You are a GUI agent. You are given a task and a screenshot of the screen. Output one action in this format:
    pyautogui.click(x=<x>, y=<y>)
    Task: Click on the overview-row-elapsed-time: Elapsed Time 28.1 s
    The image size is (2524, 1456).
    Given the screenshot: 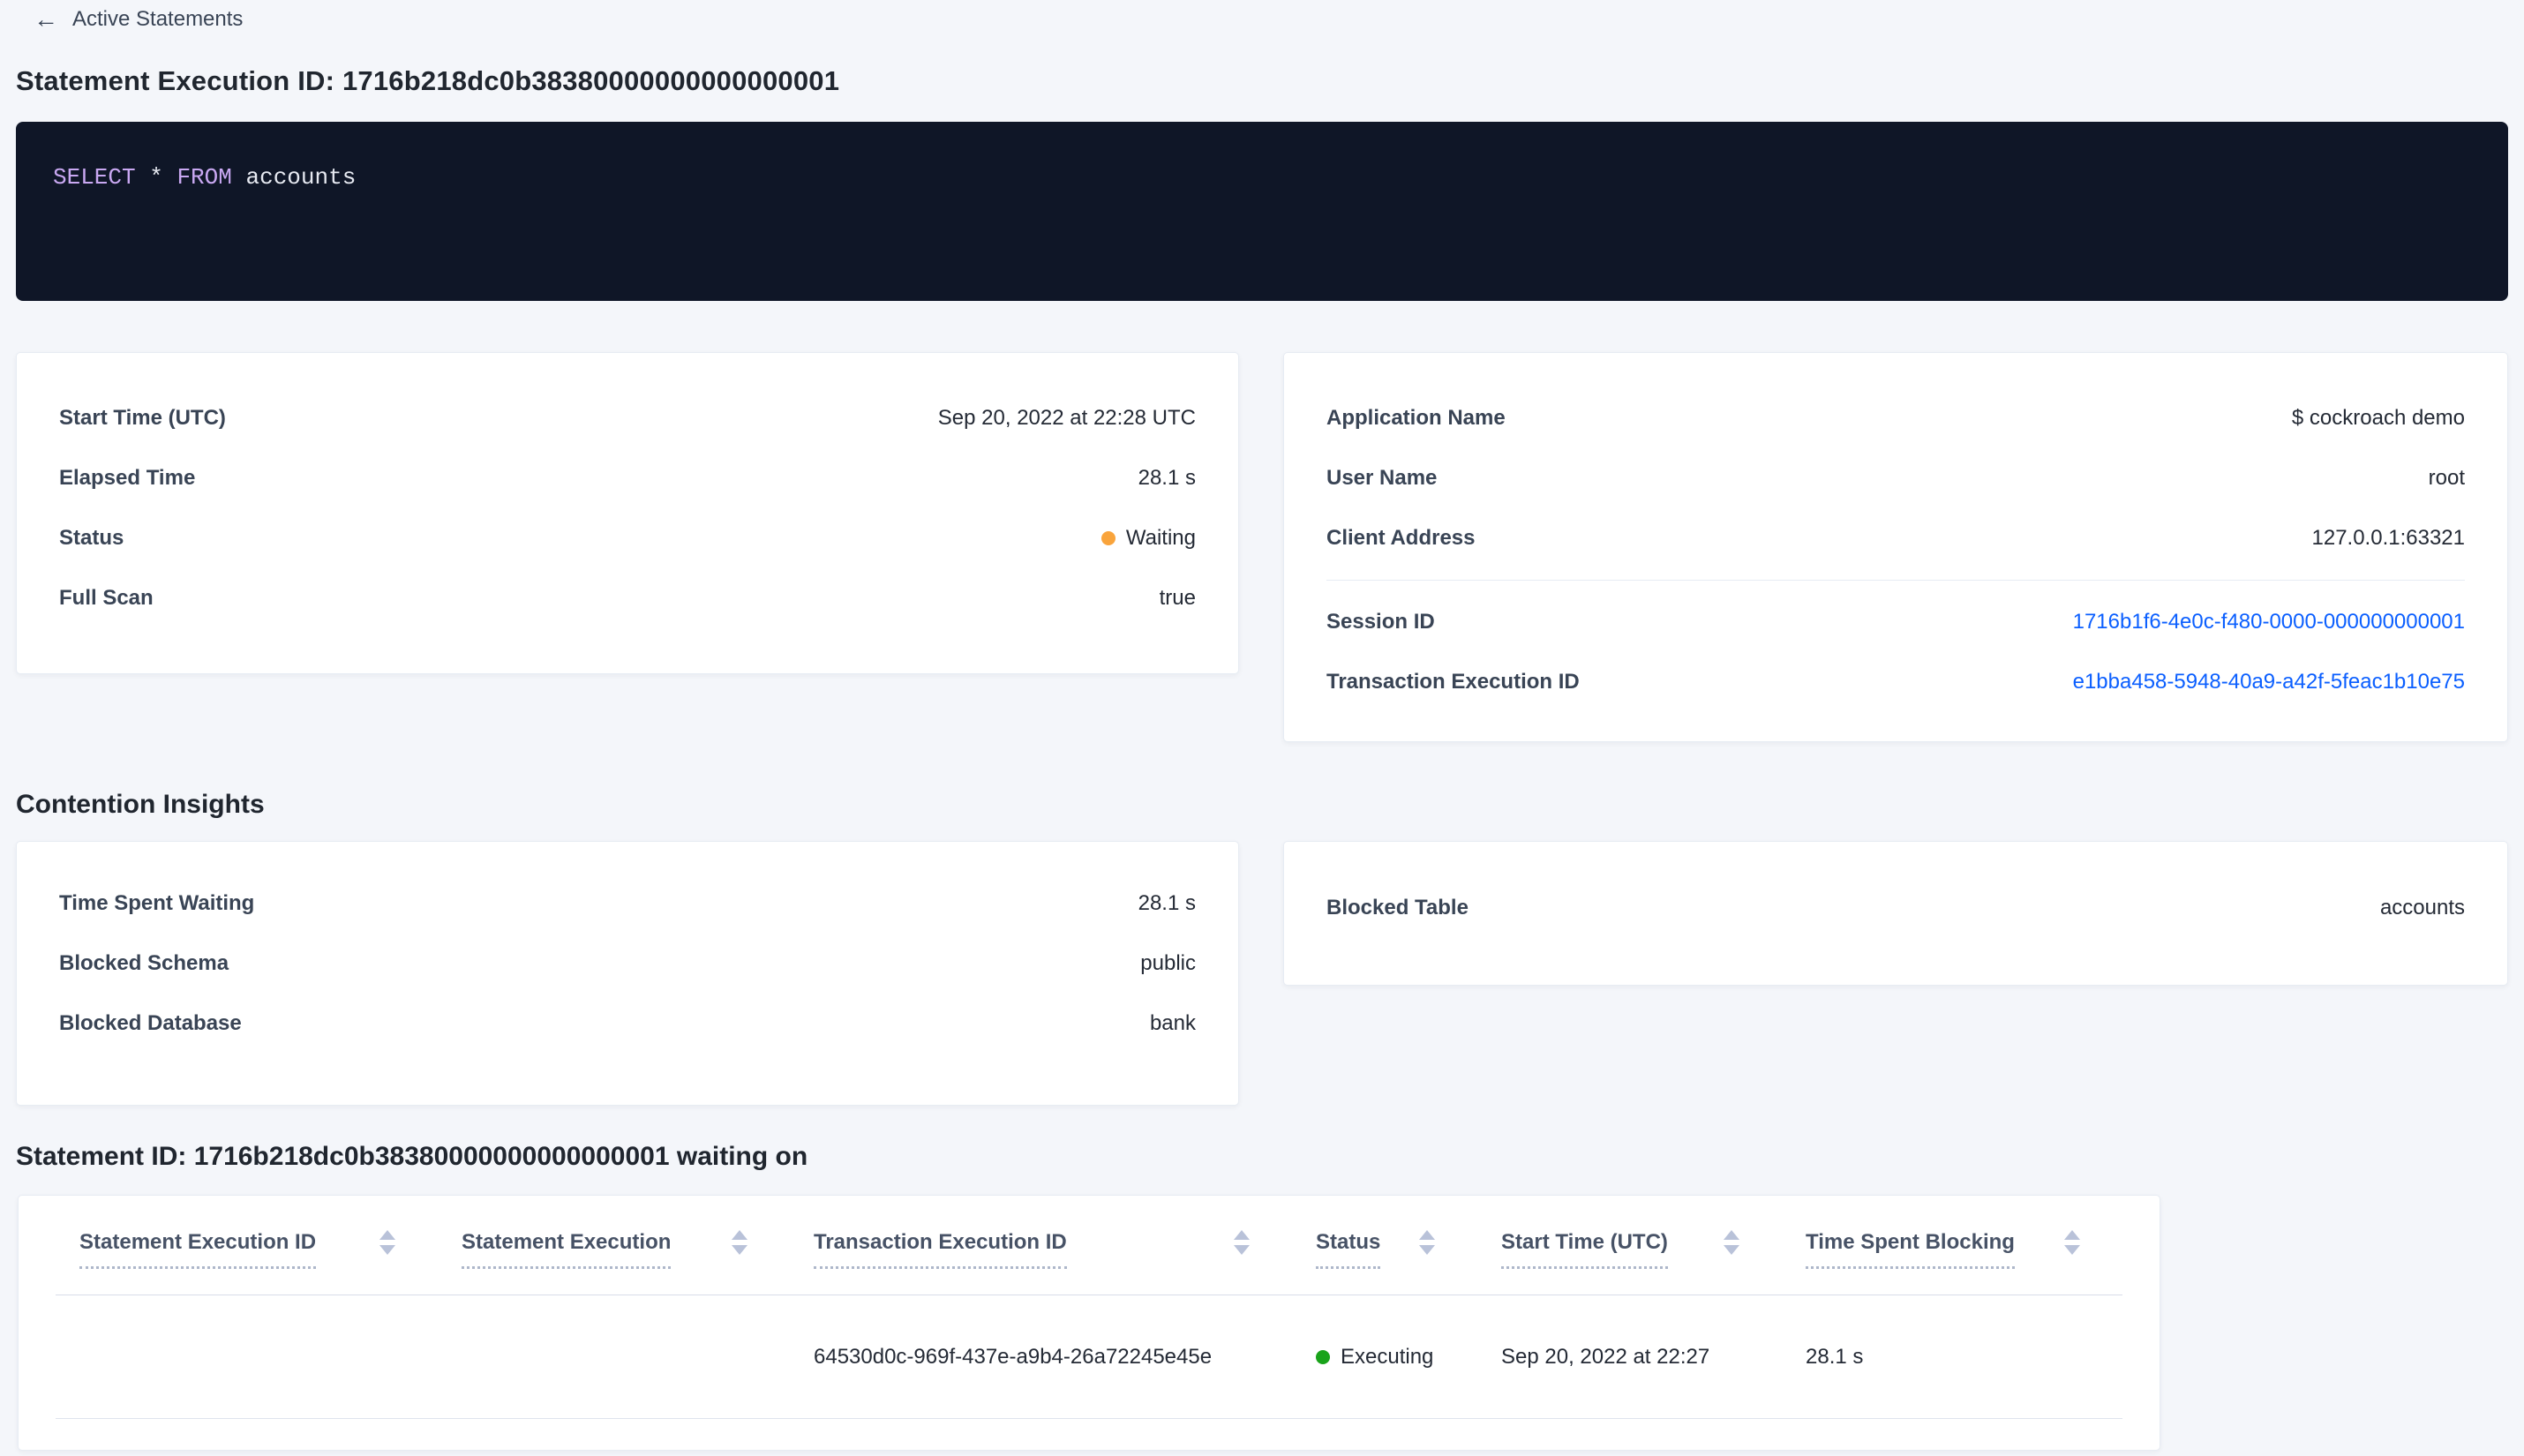 What is the action you would take?
    pyautogui.click(x=627, y=478)
    